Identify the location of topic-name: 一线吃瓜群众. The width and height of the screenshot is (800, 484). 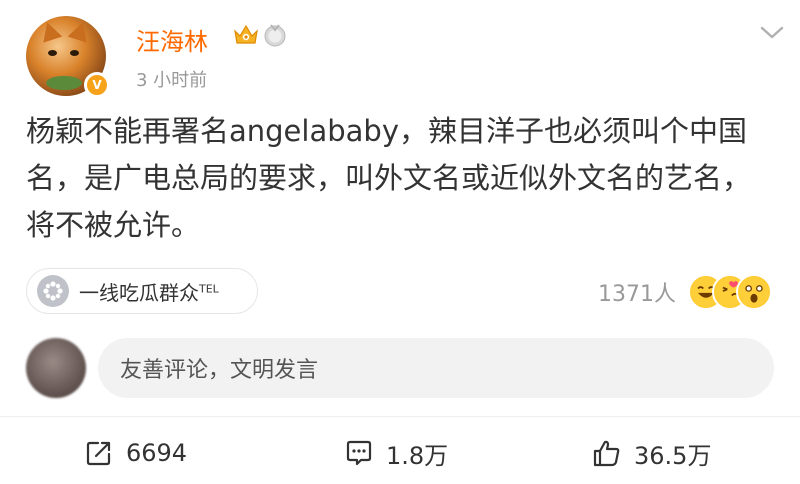
(139, 292).